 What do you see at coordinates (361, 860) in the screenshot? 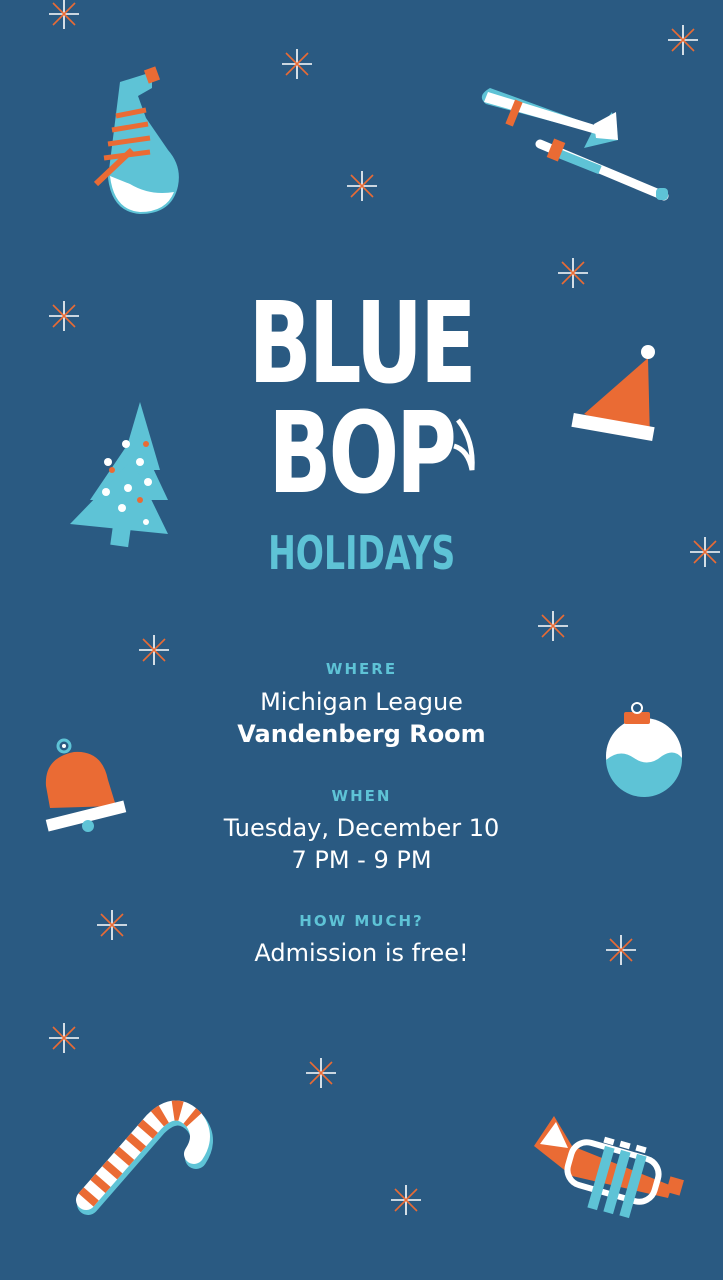
I see `event-time: 7 PM - 9 PM` at bounding box center [361, 860].